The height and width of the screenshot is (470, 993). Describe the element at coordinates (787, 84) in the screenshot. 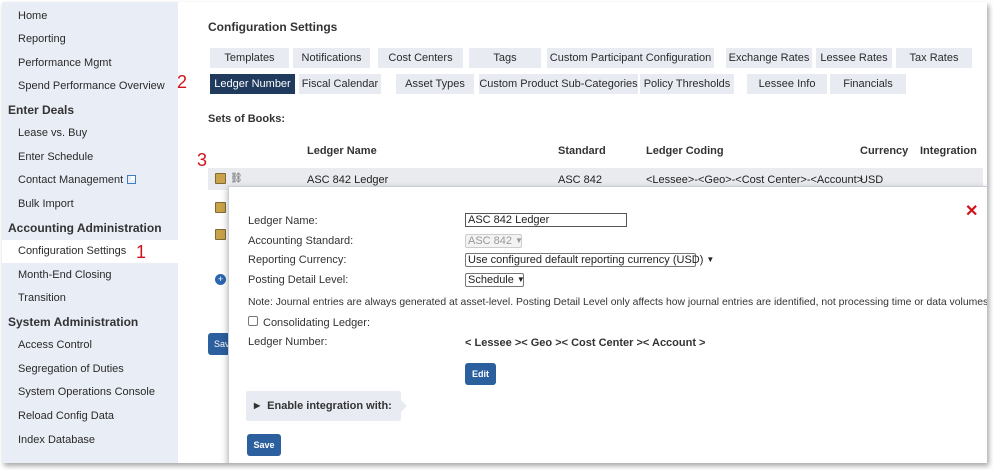

I see `tab-lessee-info: Lessee Info` at that location.